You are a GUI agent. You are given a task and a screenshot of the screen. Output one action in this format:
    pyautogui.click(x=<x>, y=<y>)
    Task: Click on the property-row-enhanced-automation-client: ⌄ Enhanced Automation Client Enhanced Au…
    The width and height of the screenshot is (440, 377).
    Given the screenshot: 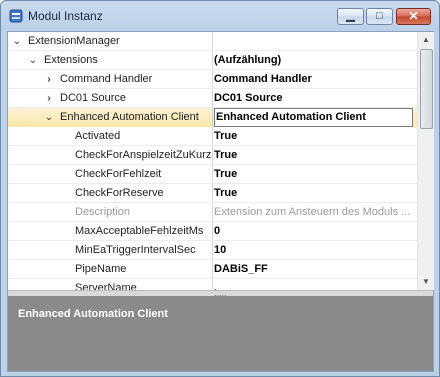 What is the action you would take?
    pyautogui.click(x=212, y=117)
    